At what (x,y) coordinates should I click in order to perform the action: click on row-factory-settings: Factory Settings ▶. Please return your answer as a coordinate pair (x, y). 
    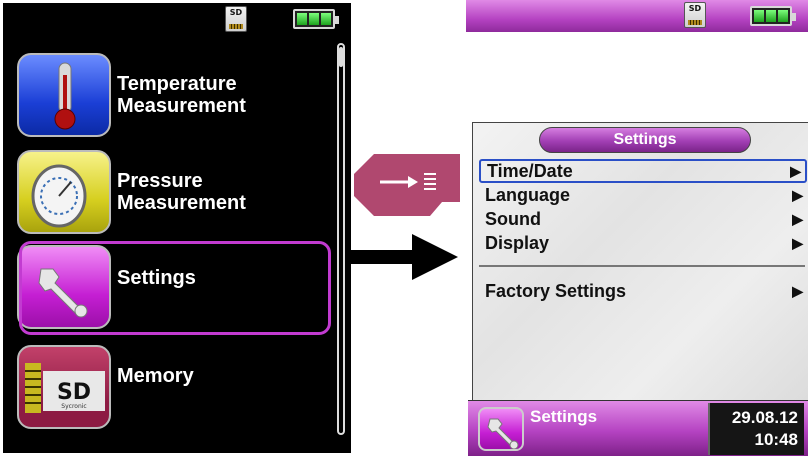
    Looking at the image, I should click on (643, 291).